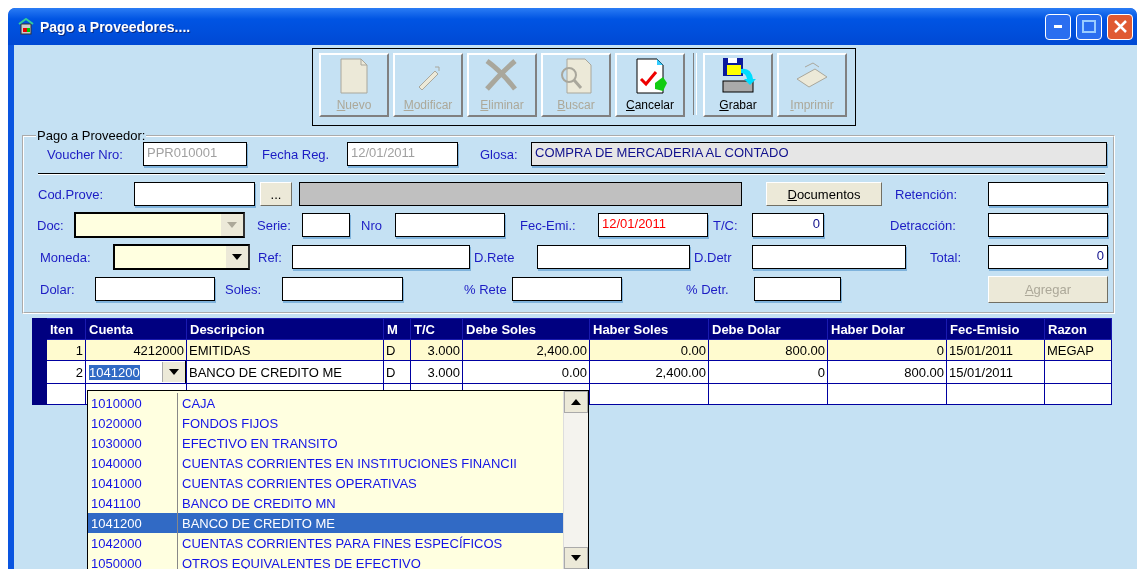 The image size is (1137, 569). What do you see at coordinates (285, 372) in the screenshot?
I see `table-cell: BANCO DE CREDITO ME` at bounding box center [285, 372].